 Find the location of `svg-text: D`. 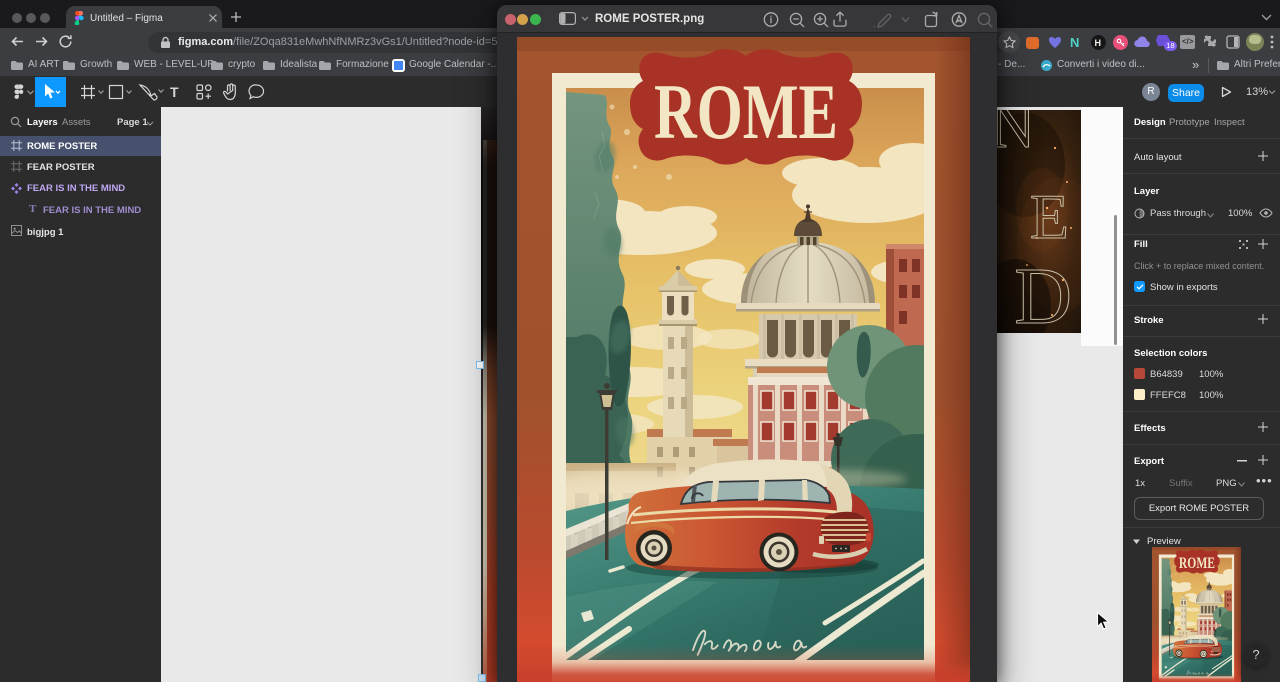

svg-text: D is located at coordinates (1043, 293).